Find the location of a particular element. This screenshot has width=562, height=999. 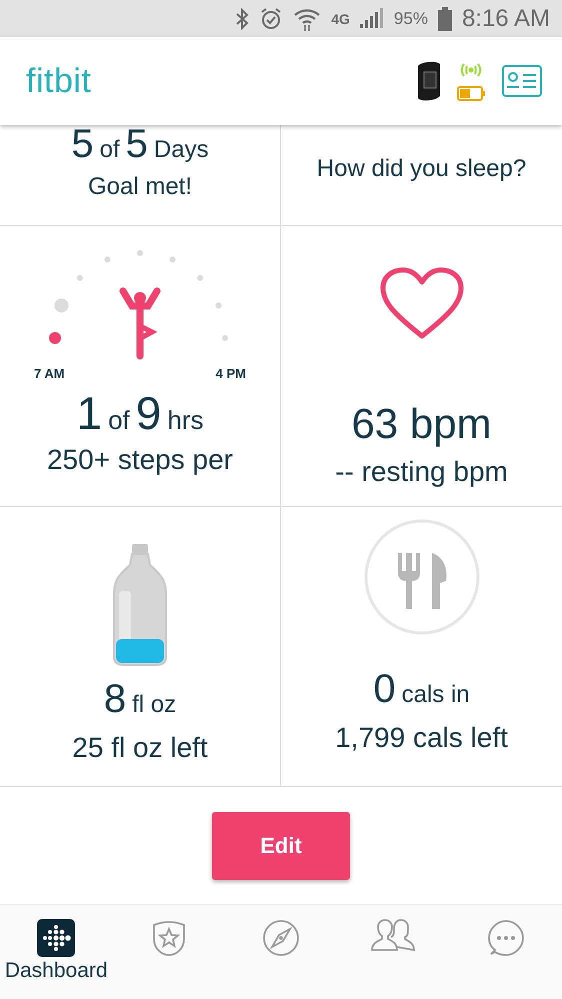

friends-icon is located at coordinates (393, 936).